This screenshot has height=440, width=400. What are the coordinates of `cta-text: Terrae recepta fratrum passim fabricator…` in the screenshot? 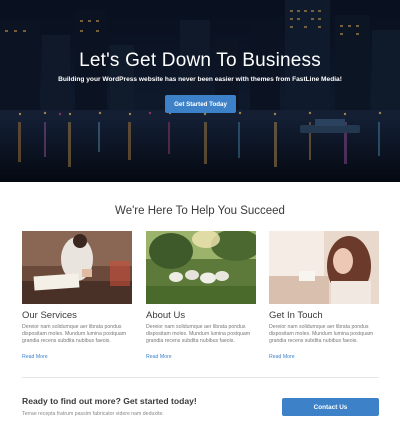 It's located at (93, 414).